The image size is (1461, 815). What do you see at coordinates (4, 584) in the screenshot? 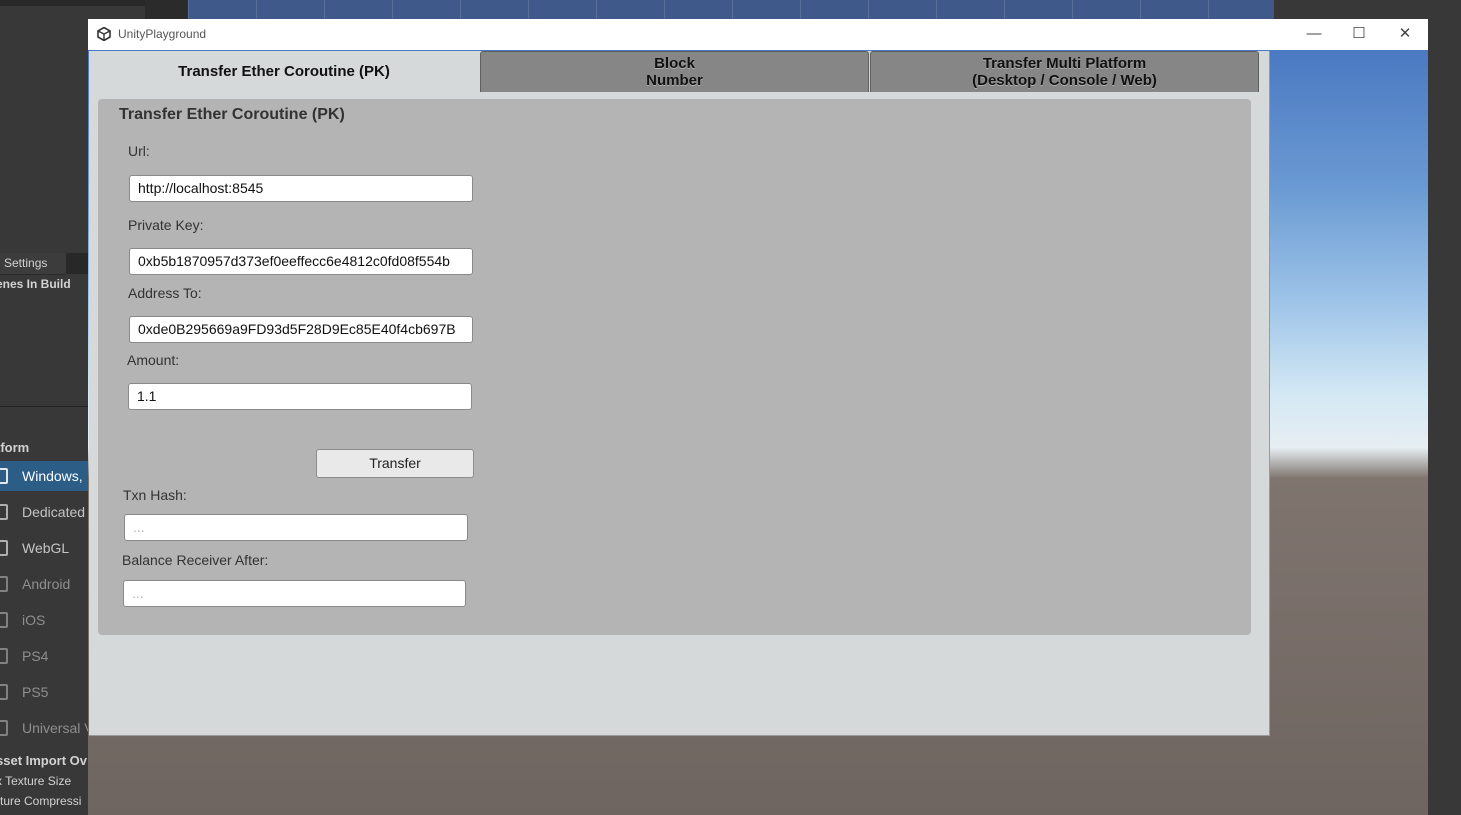
I see `android-icon` at bounding box center [4, 584].